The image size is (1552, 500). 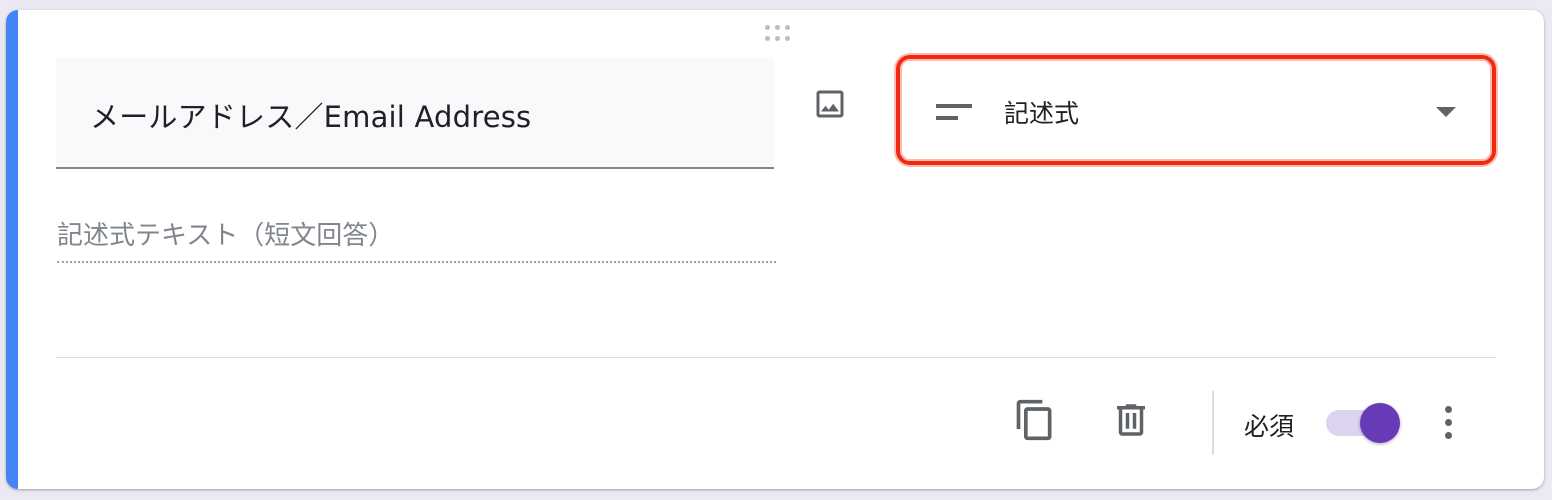 What do you see at coordinates (954, 112) in the screenshot?
I see `short-answer-icon` at bounding box center [954, 112].